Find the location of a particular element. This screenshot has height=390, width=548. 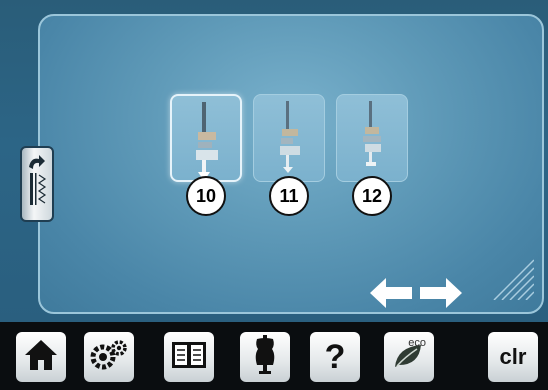

question-mark-icon: ? is located at coordinates (335, 357).